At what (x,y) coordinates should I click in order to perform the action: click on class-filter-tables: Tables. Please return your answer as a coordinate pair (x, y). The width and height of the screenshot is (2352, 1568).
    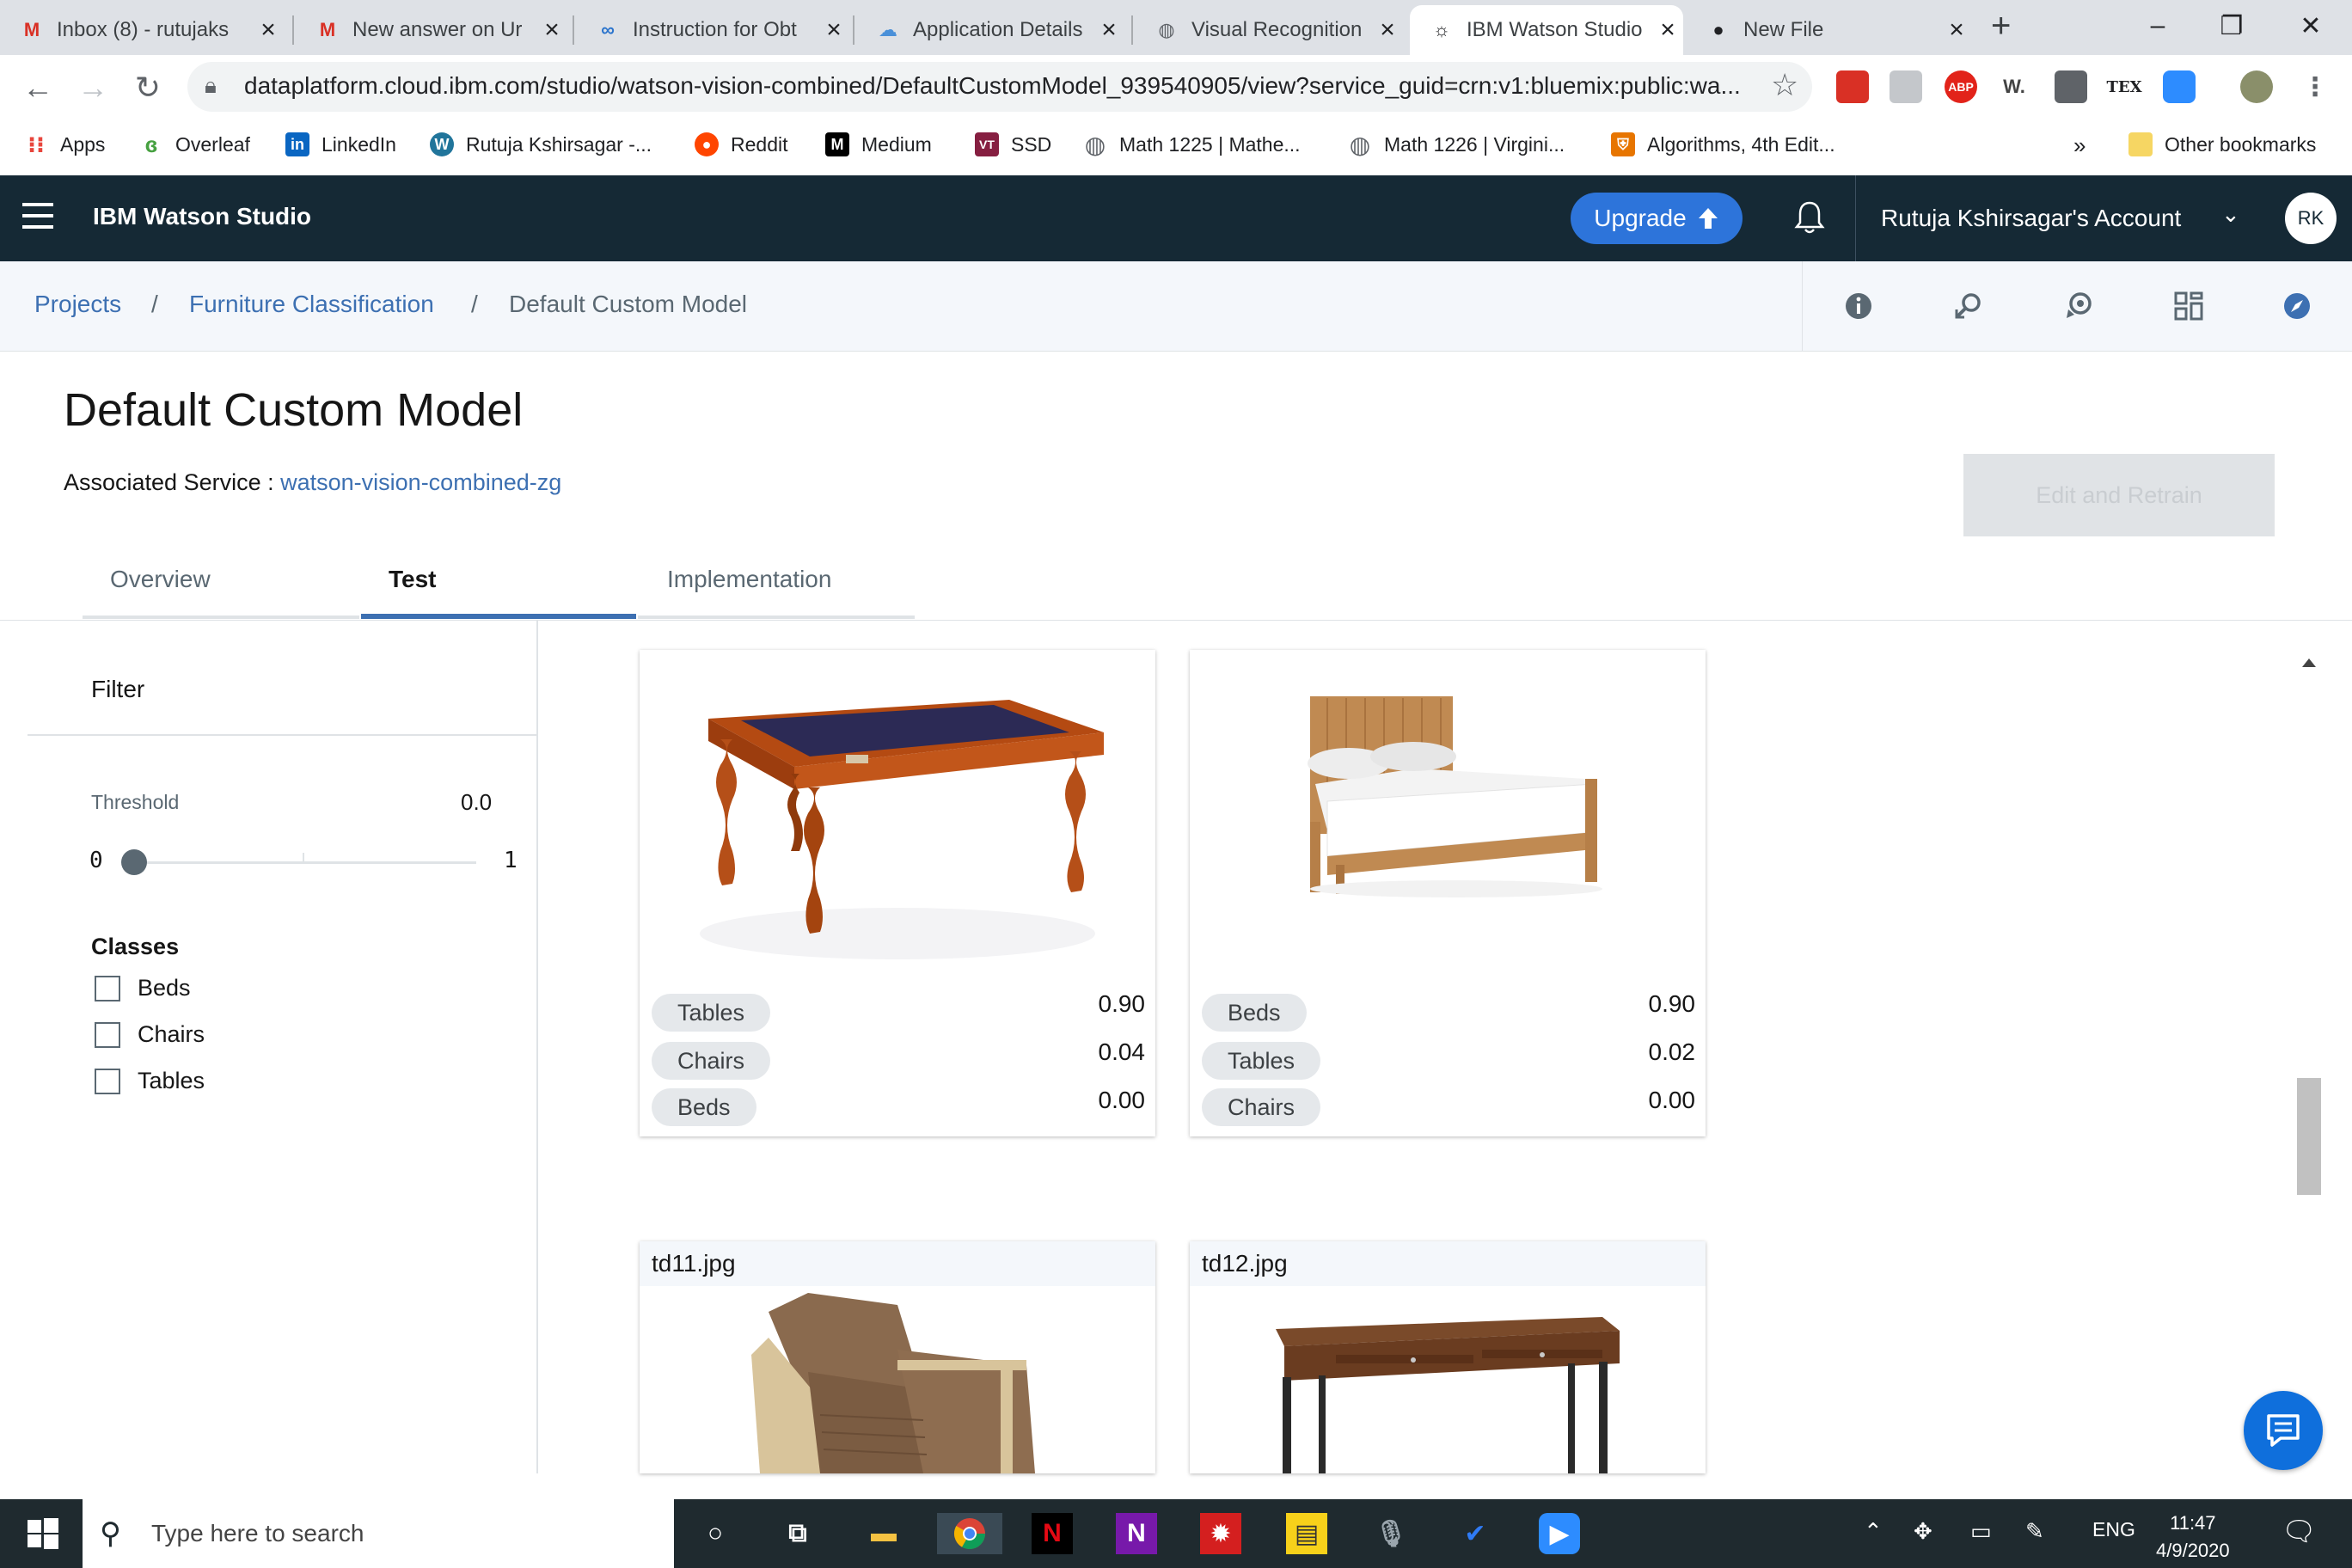
    Looking at the image, I should click on (150, 1081).